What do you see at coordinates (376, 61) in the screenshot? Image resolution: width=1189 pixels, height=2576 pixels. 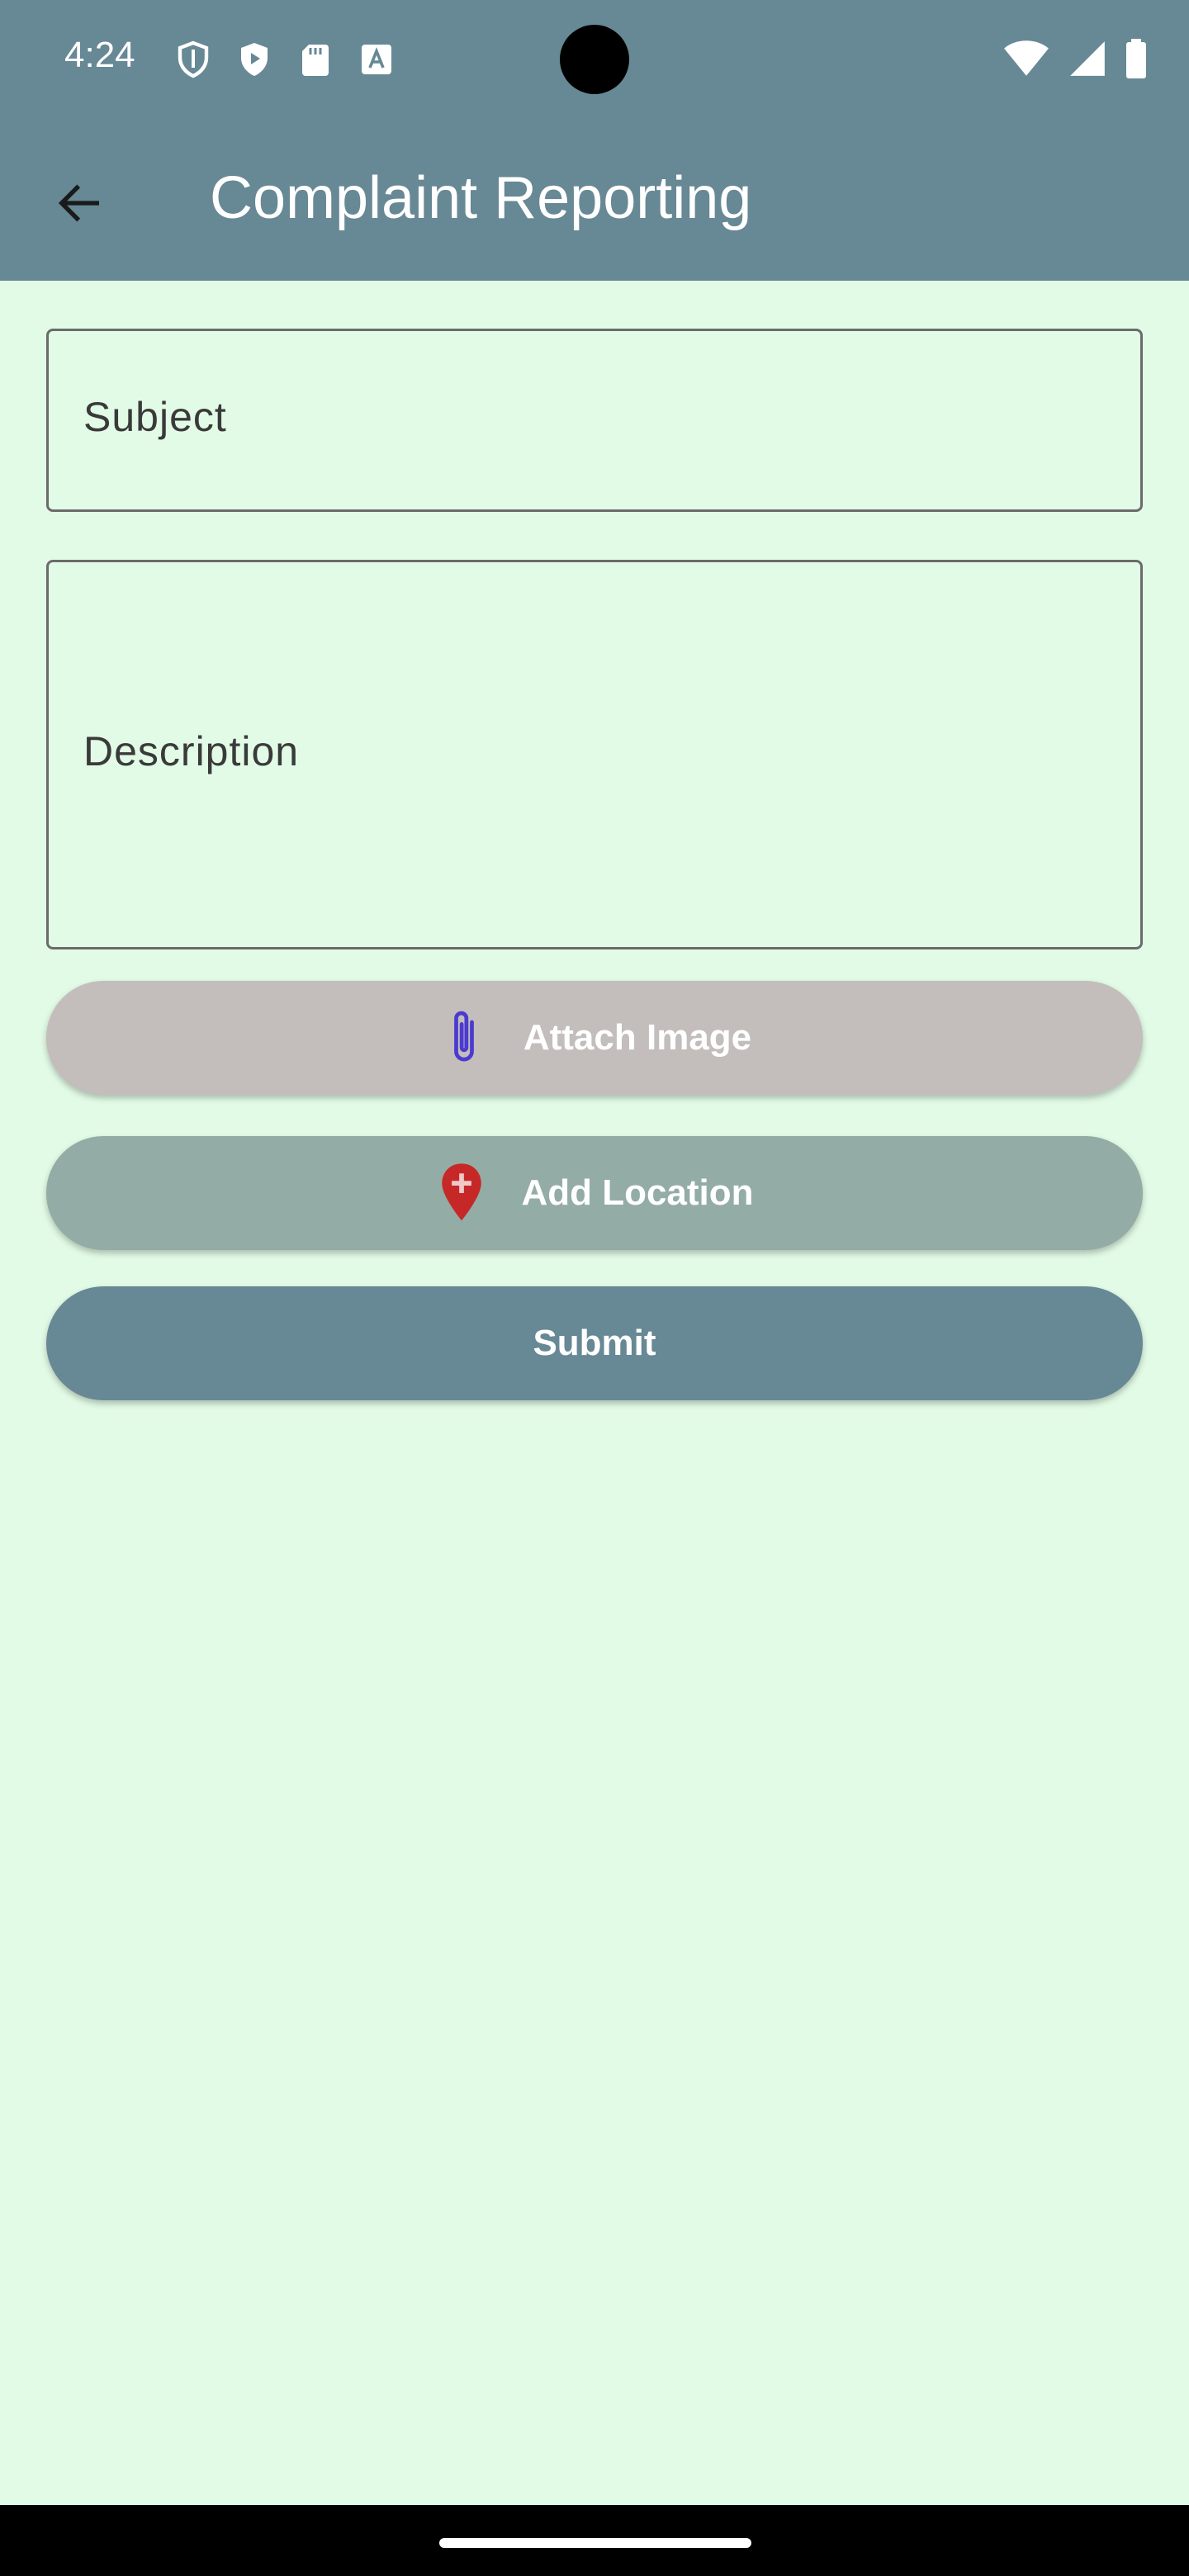 I see `font-icon` at bounding box center [376, 61].